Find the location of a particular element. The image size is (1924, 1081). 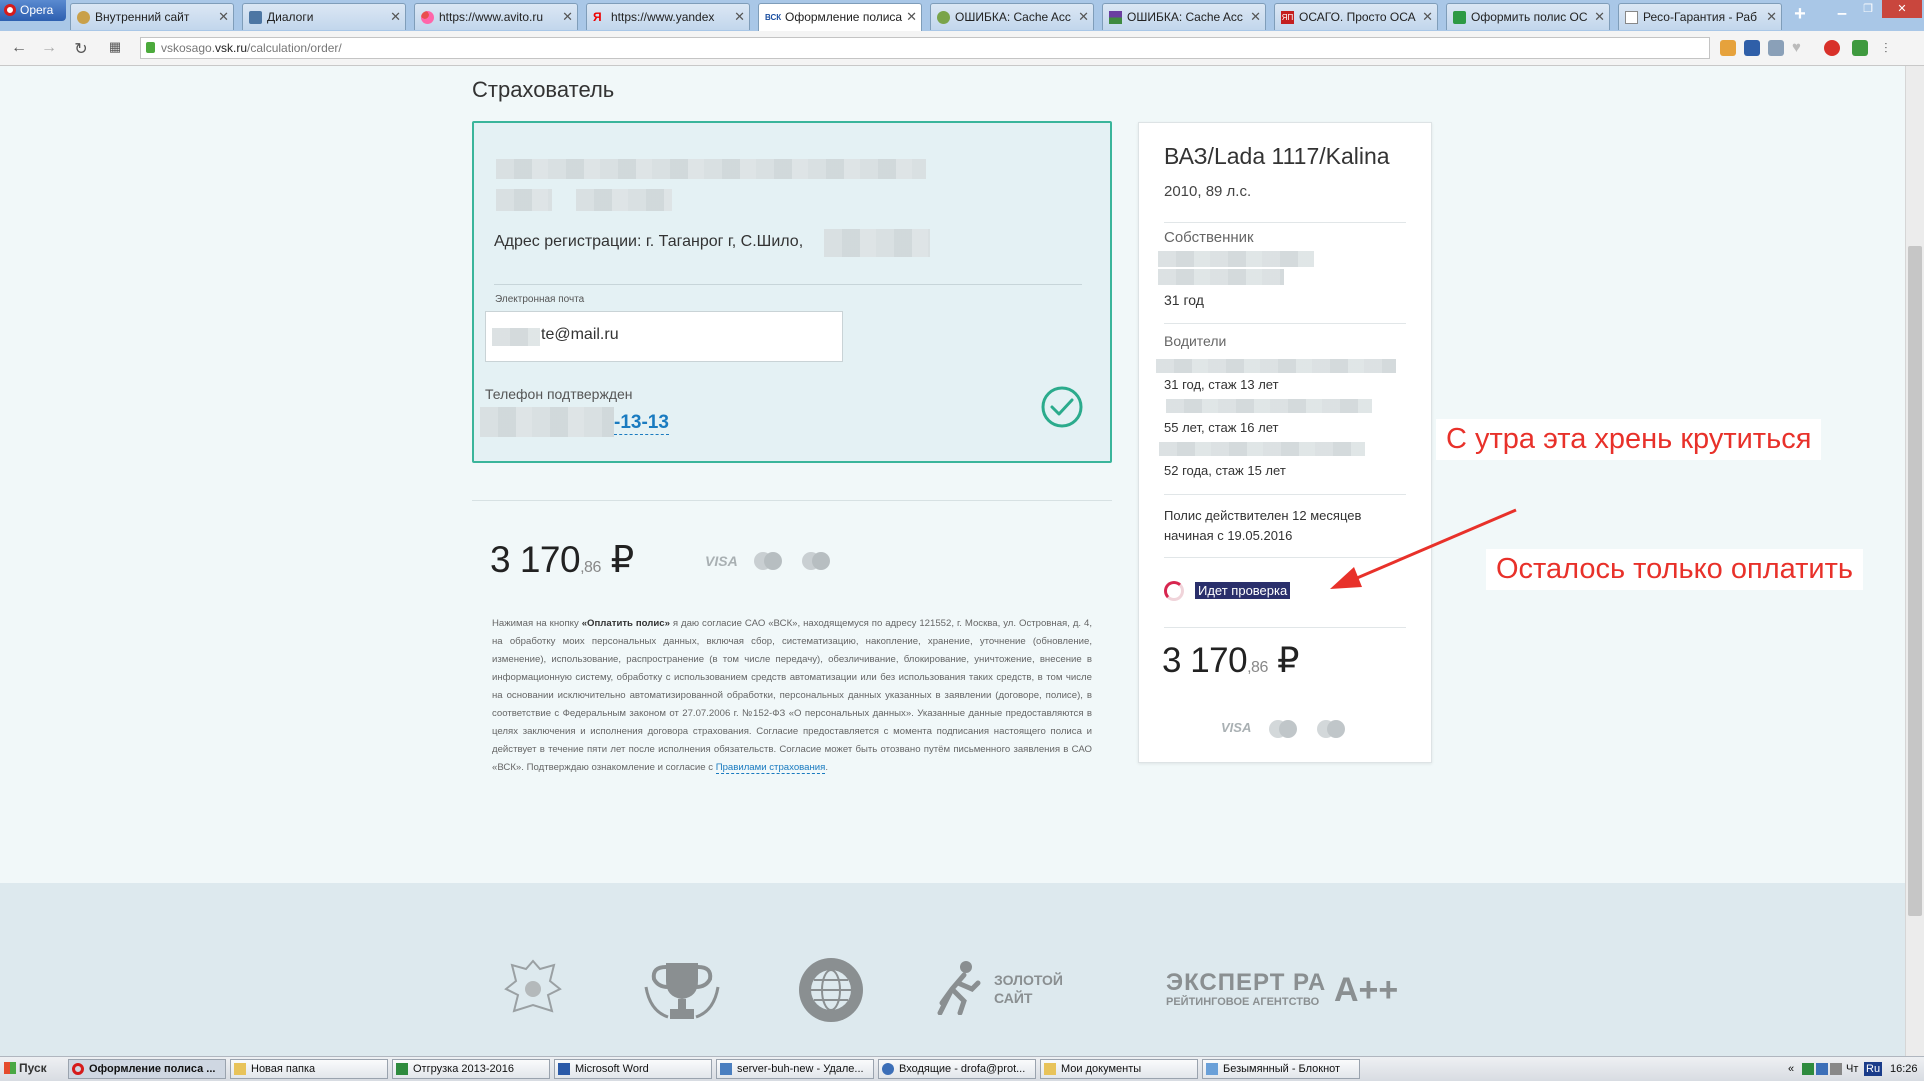

tray-expand-icon: « is located at coordinates (1791, 1069).